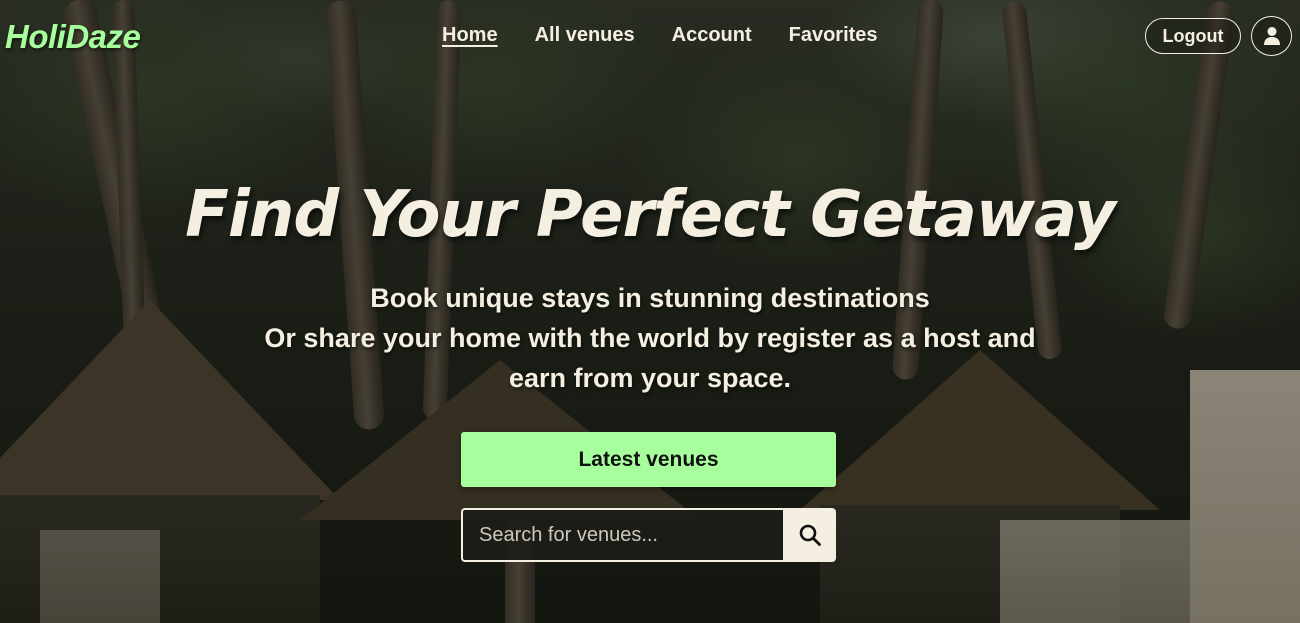 The image size is (1300, 623). I want to click on brand-logo: HoliDaze, so click(73, 37).